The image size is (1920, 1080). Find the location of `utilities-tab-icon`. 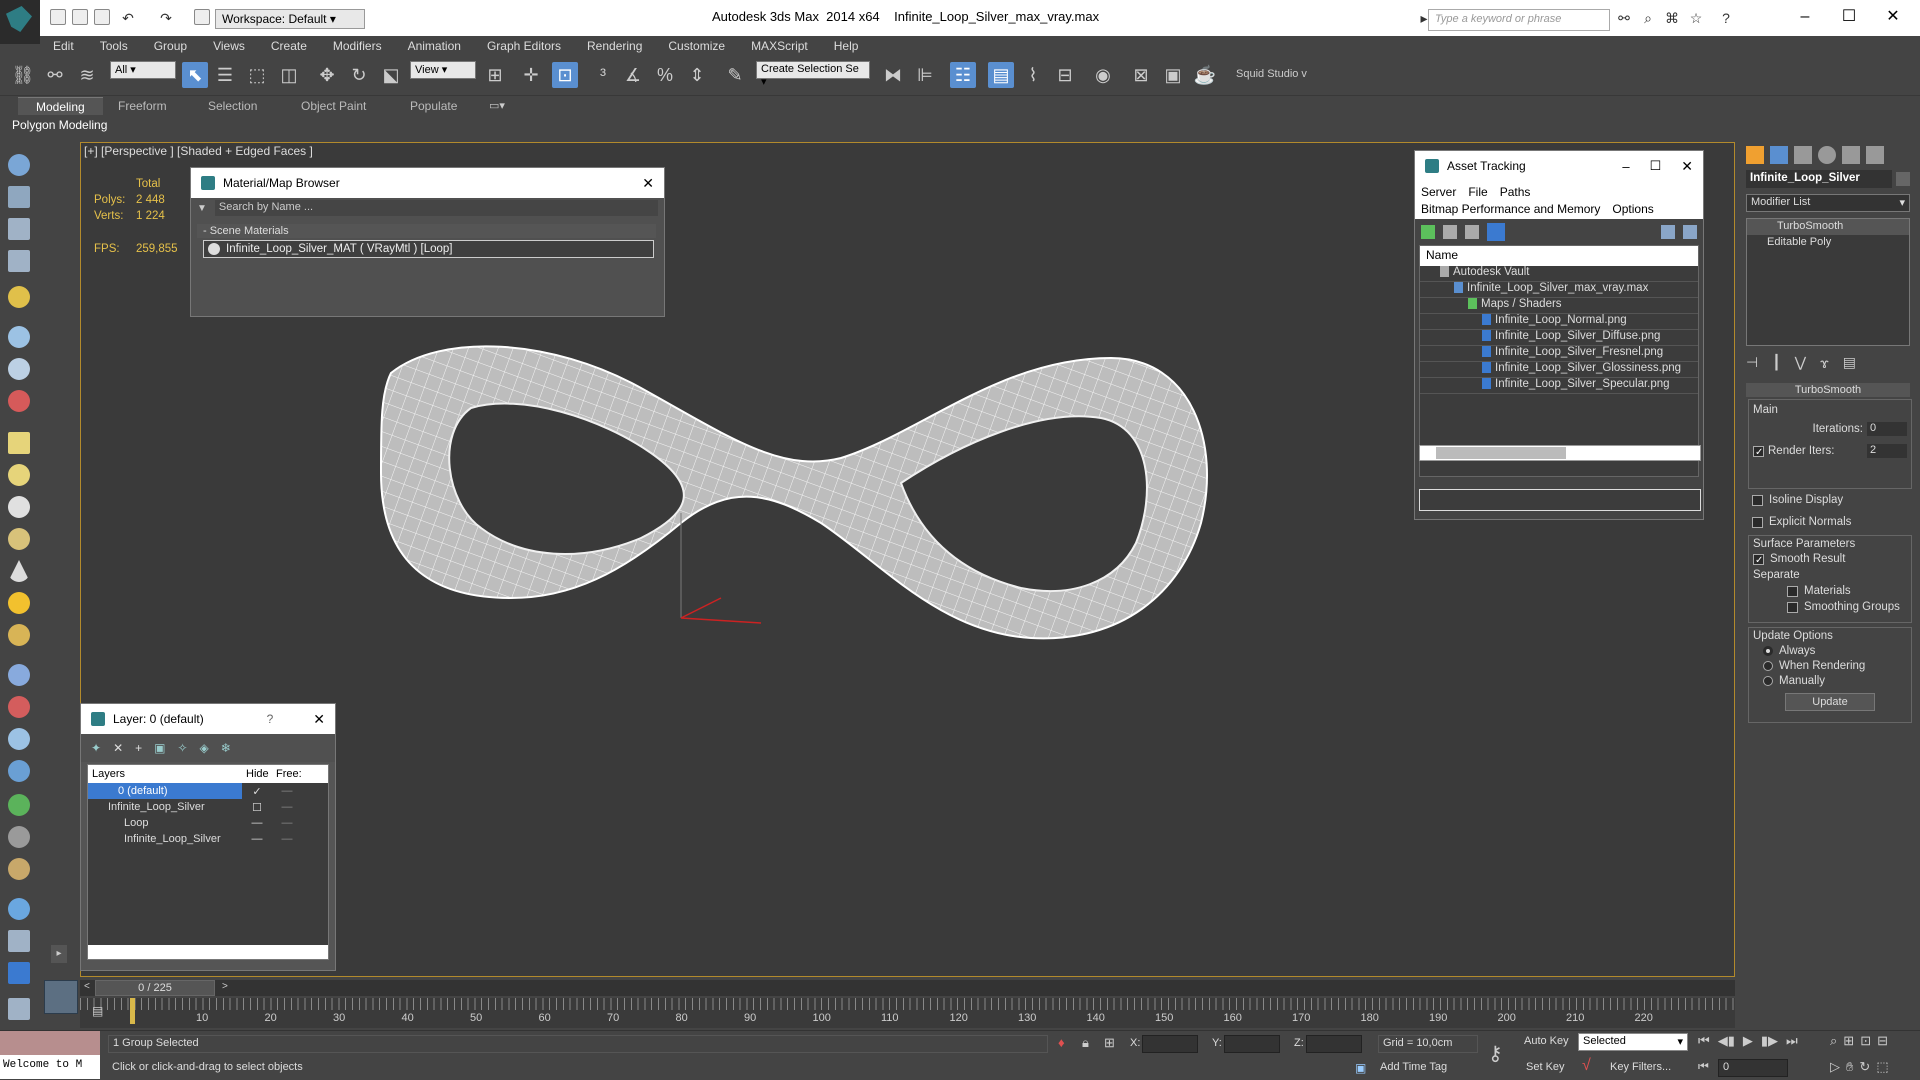

utilities-tab-icon is located at coordinates (1875, 155).